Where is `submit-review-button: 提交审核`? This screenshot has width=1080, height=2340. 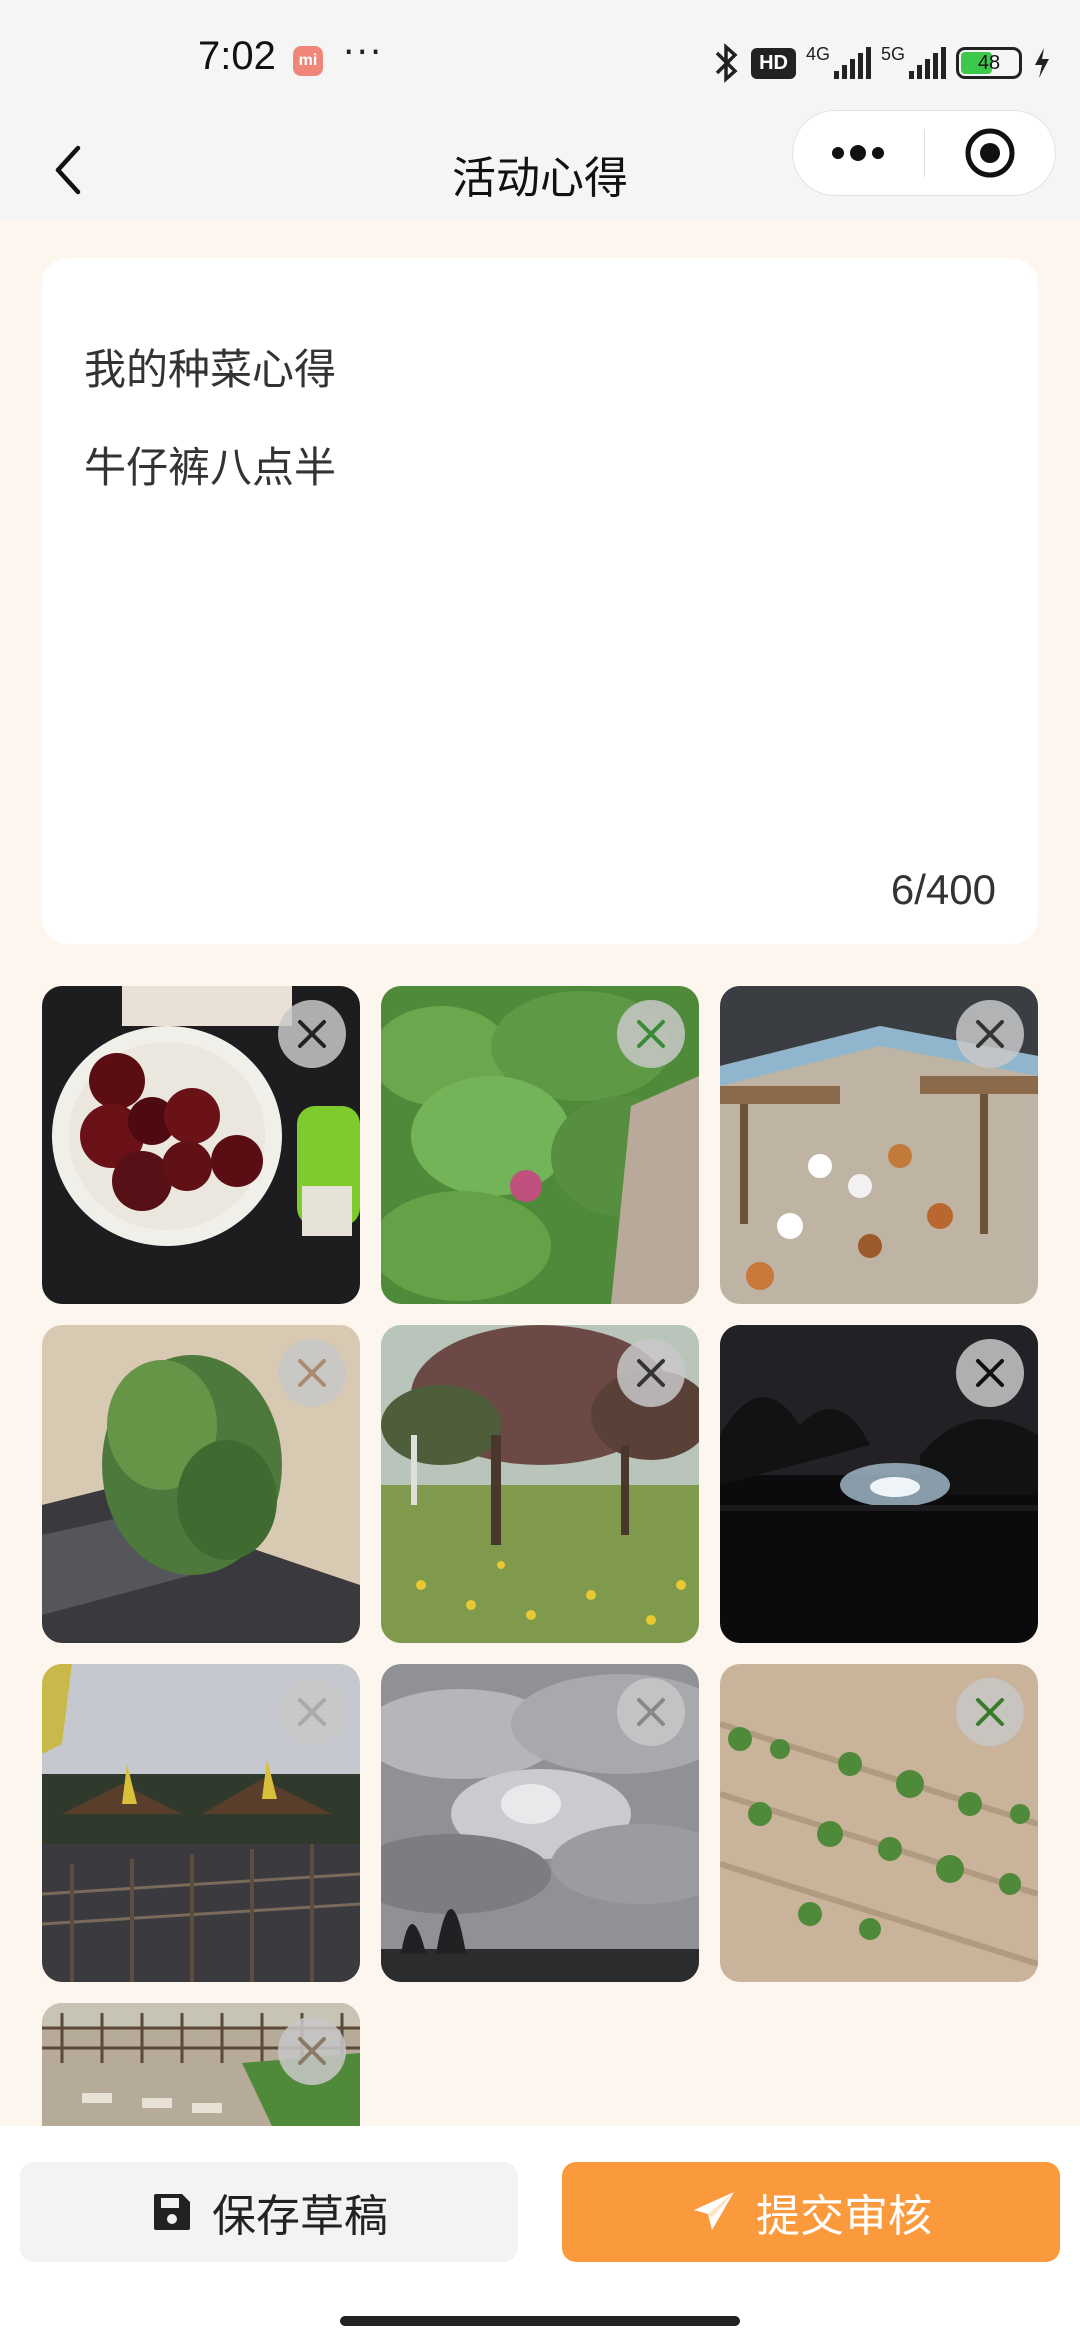
submit-review-button: 提交审核 is located at coordinates (811, 2212).